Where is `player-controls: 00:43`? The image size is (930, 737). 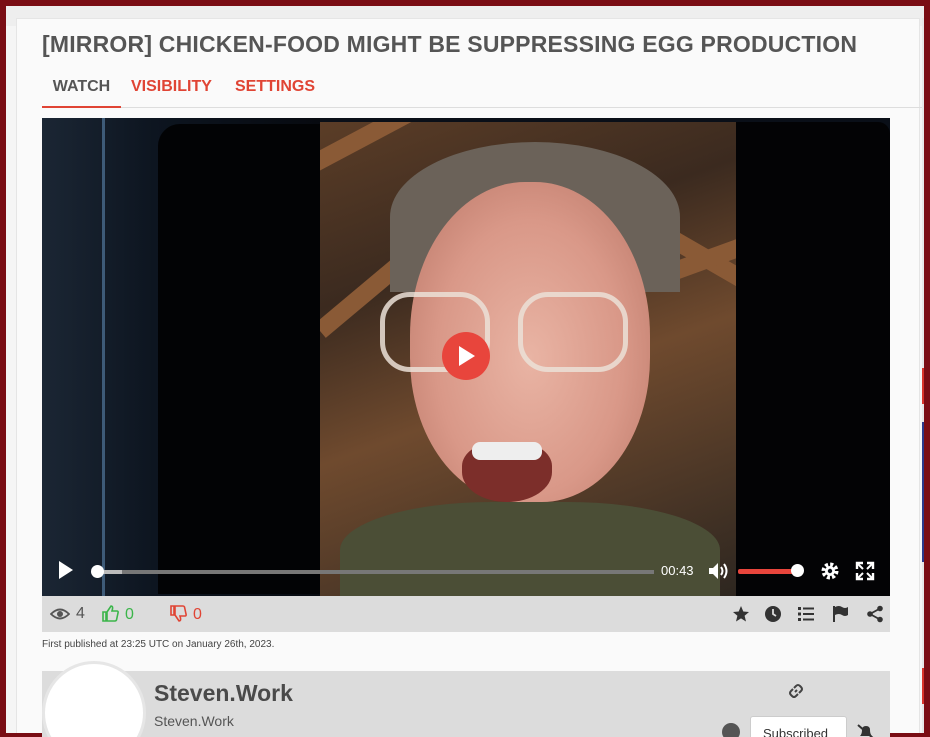 player-controls: 00:43 is located at coordinates (466, 572).